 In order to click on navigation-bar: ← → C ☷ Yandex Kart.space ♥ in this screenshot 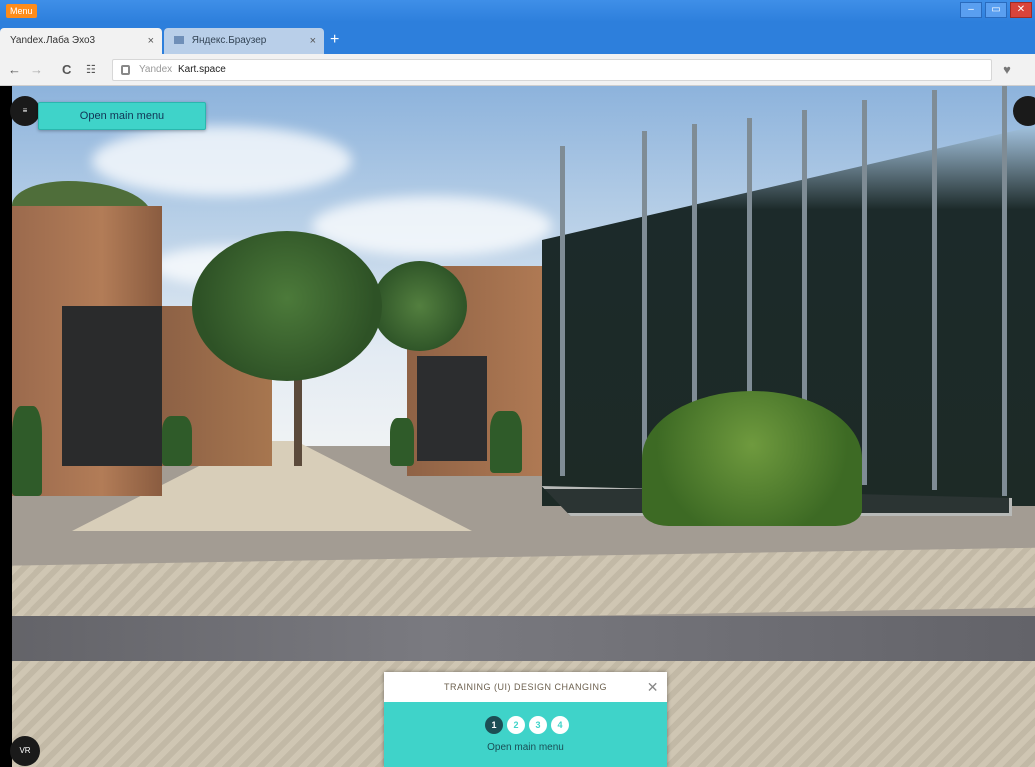, I will do `click(517, 70)`.